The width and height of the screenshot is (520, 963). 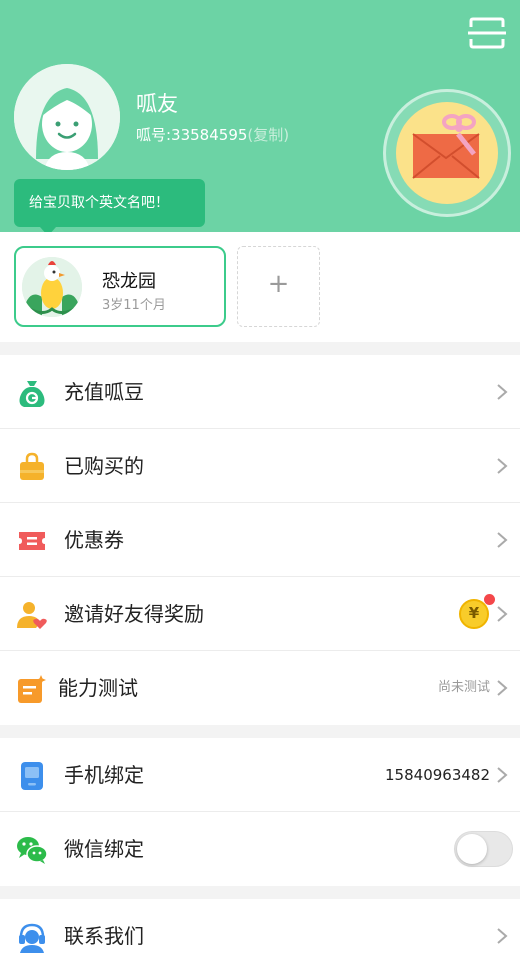 I want to click on contact-us-label: 联系我们, so click(x=104, y=936).